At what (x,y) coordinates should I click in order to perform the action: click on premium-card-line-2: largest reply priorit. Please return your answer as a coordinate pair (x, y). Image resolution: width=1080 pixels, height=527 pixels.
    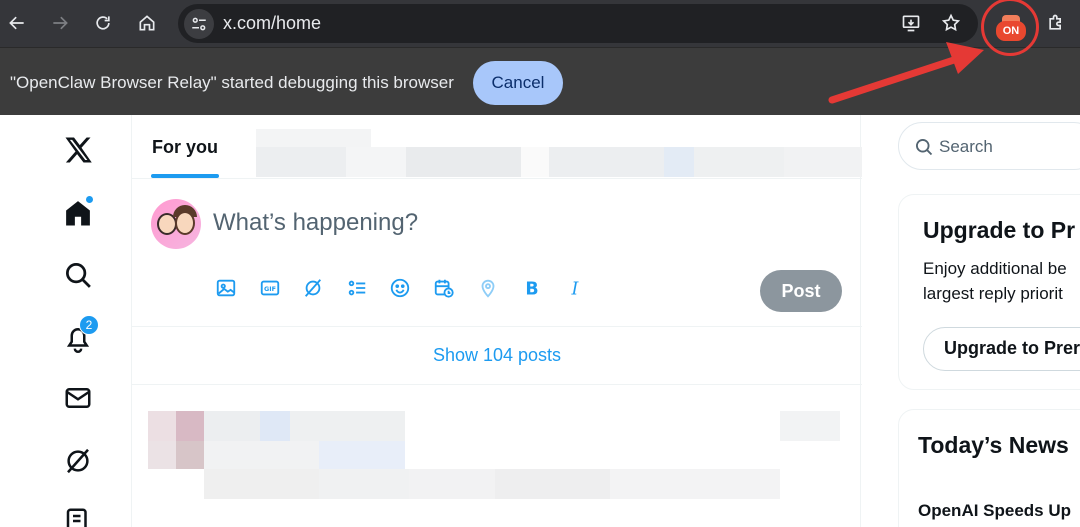
    Looking at the image, I should click on (993, 293).